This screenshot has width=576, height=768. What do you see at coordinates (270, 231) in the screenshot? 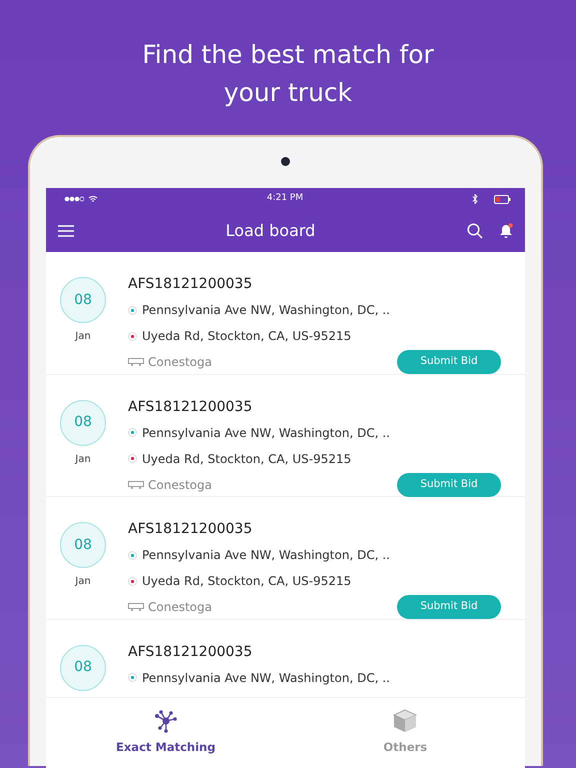
I see `screen-title: Load board` at bounding box center [270, 231].